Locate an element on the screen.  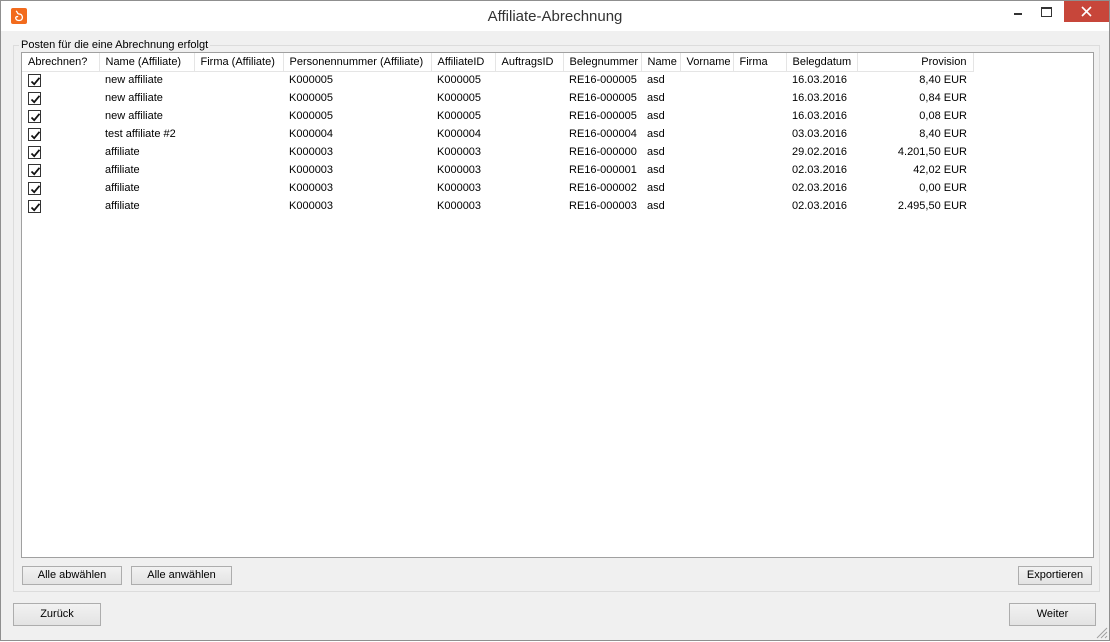
export-button: Exportieren is located at coordinates (1055, 575).